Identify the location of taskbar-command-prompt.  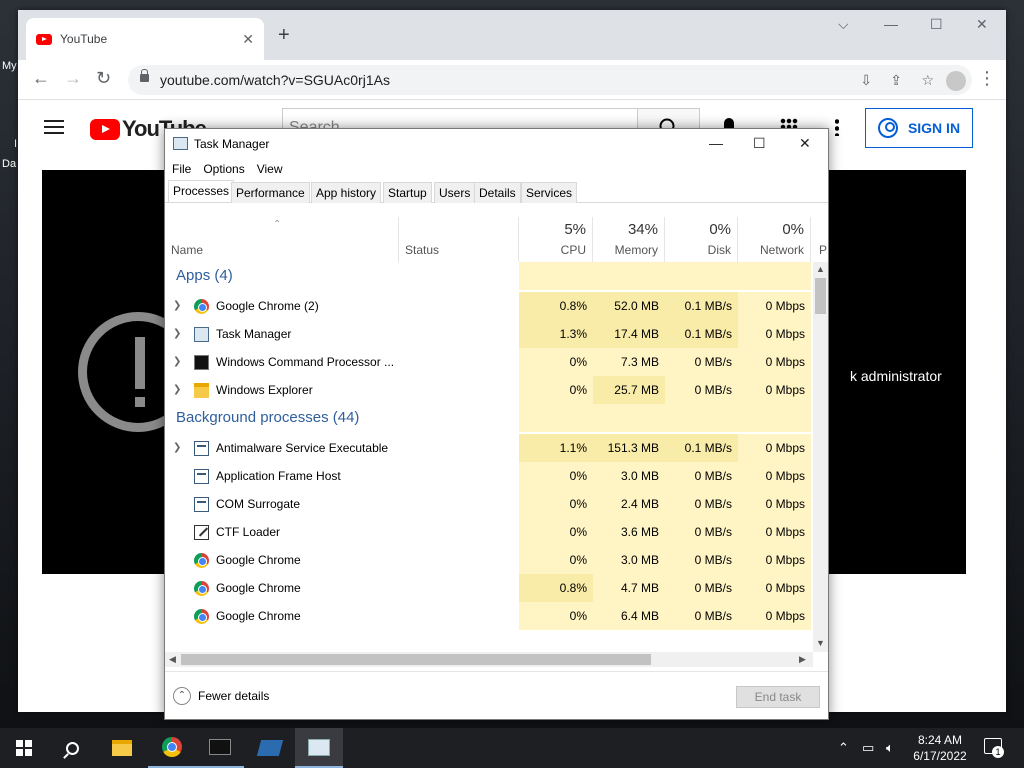
(220, 748).